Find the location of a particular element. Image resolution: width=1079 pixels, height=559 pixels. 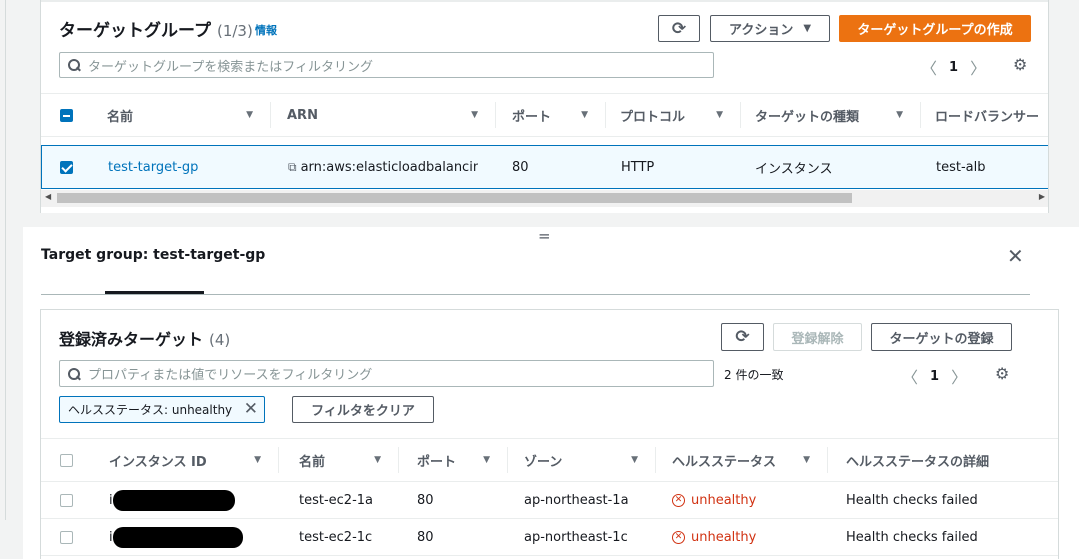

col-instance-id: インスタンス ID ▼ is located at coordinates (185, 460).